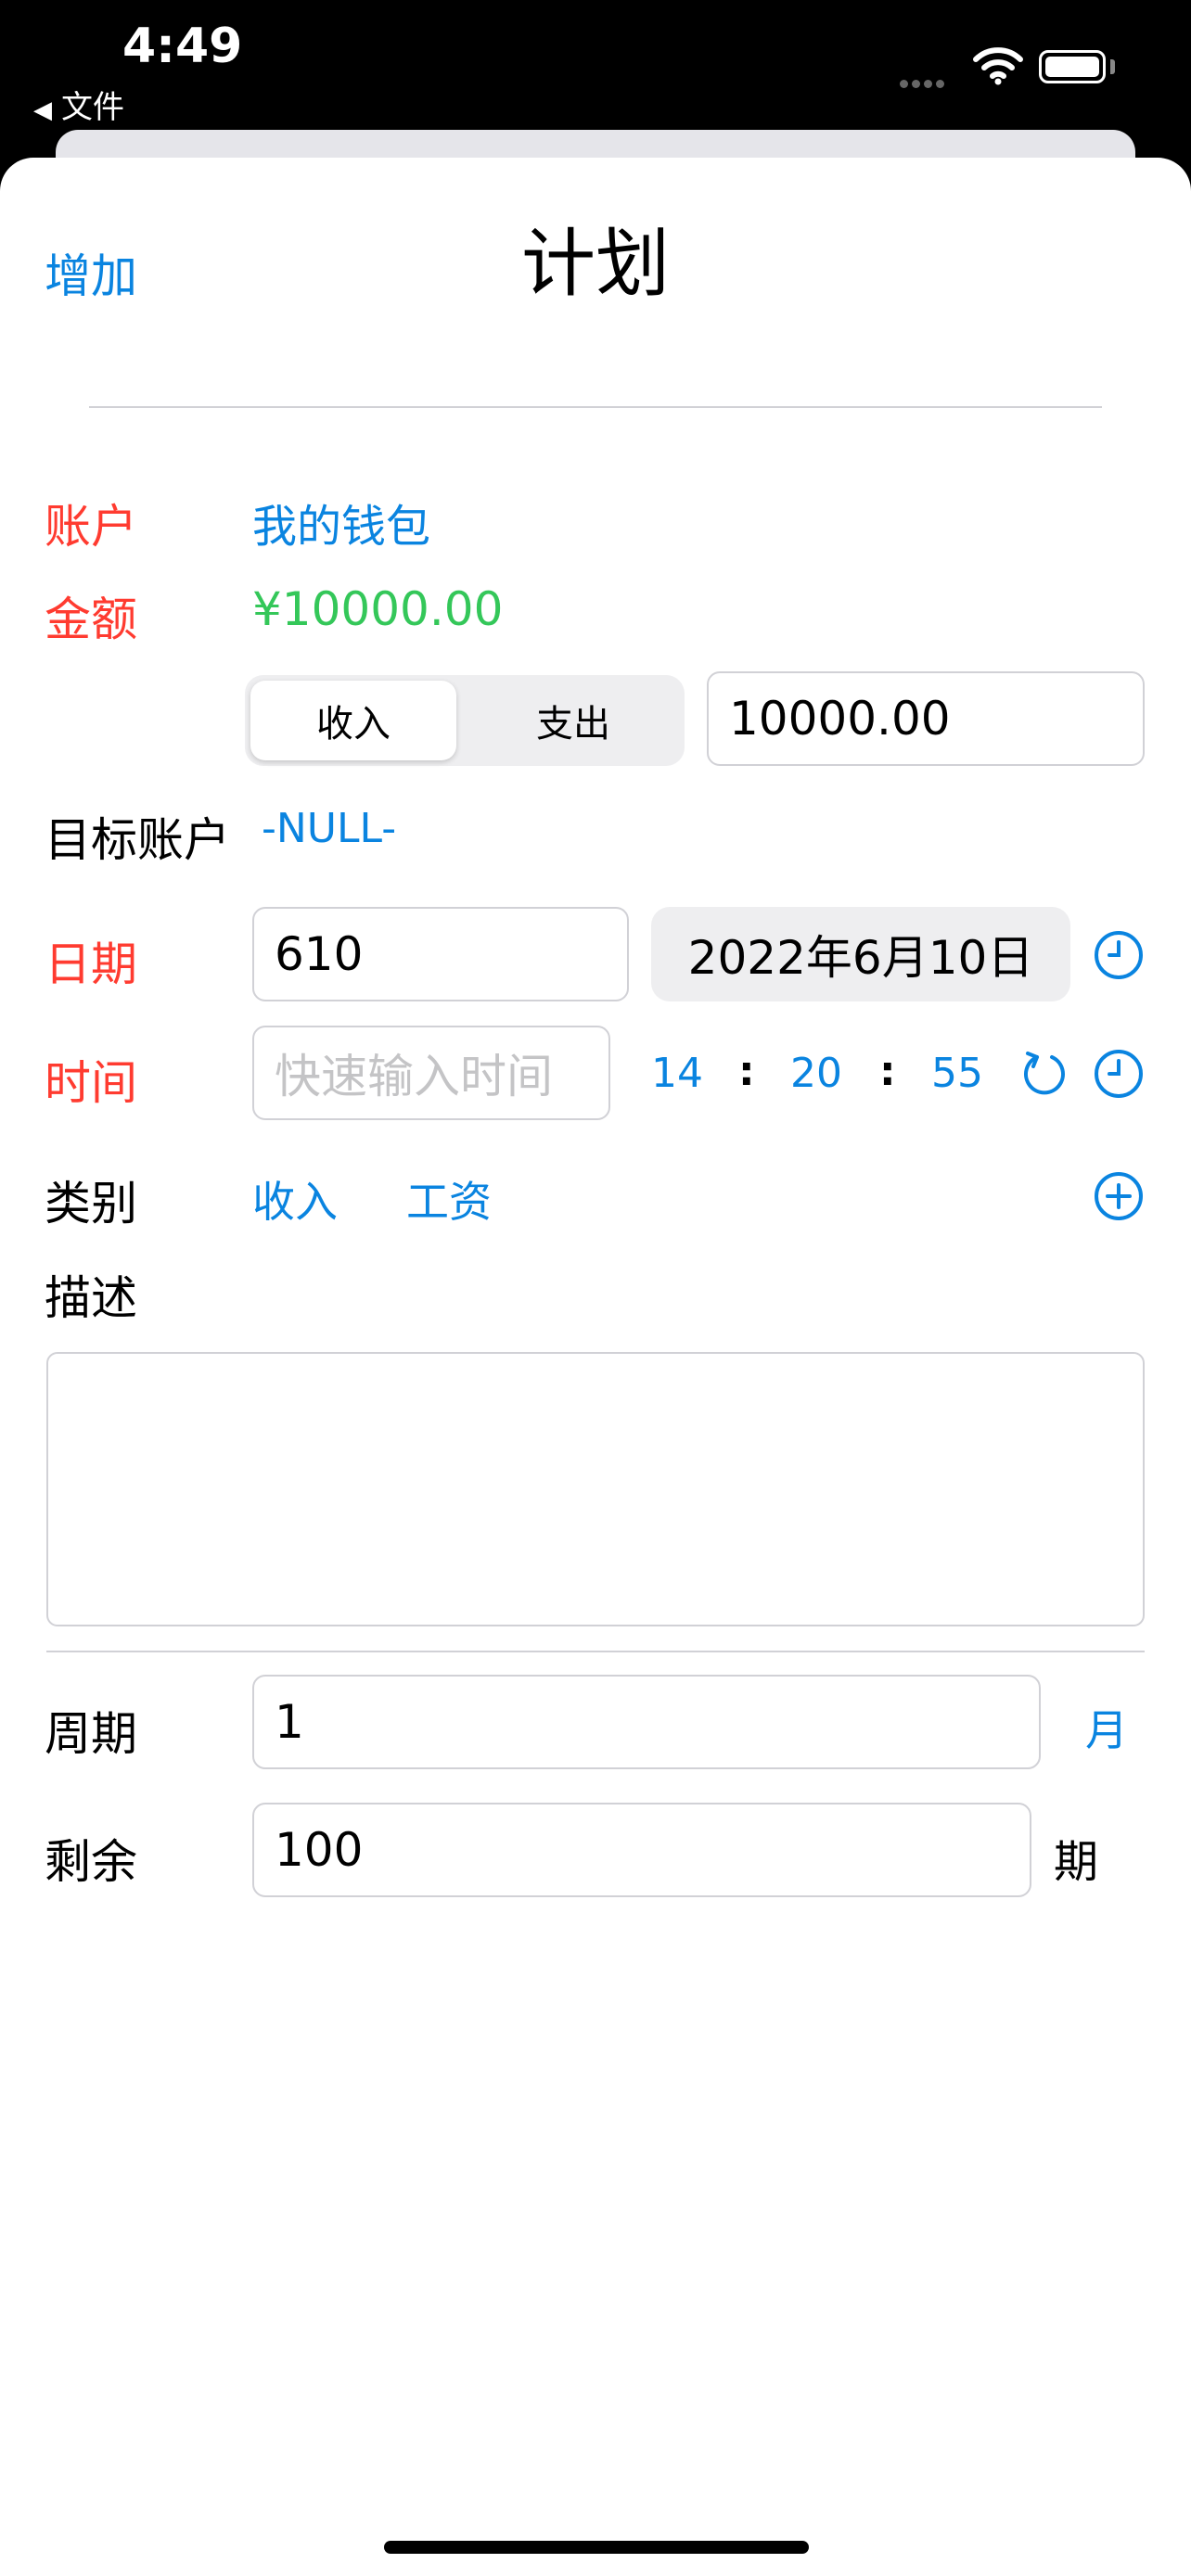  I want to click on amount-display: ¥10000.00, so click(378, 609).